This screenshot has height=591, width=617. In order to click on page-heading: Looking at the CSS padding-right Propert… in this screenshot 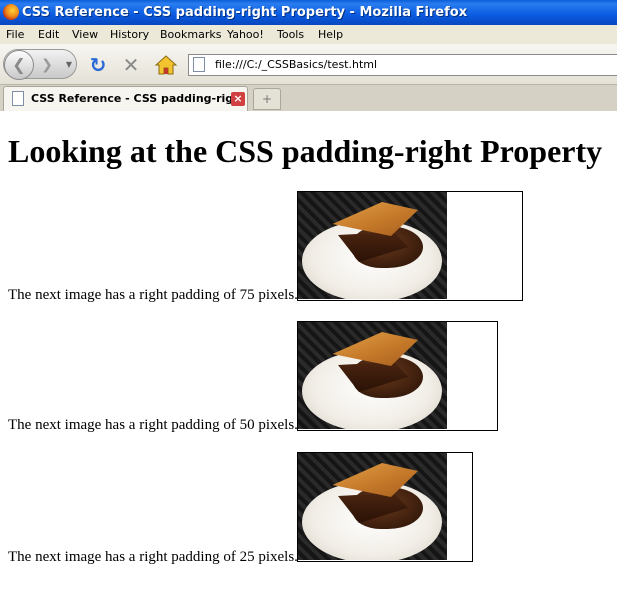, I will do `click(305, 151)`.